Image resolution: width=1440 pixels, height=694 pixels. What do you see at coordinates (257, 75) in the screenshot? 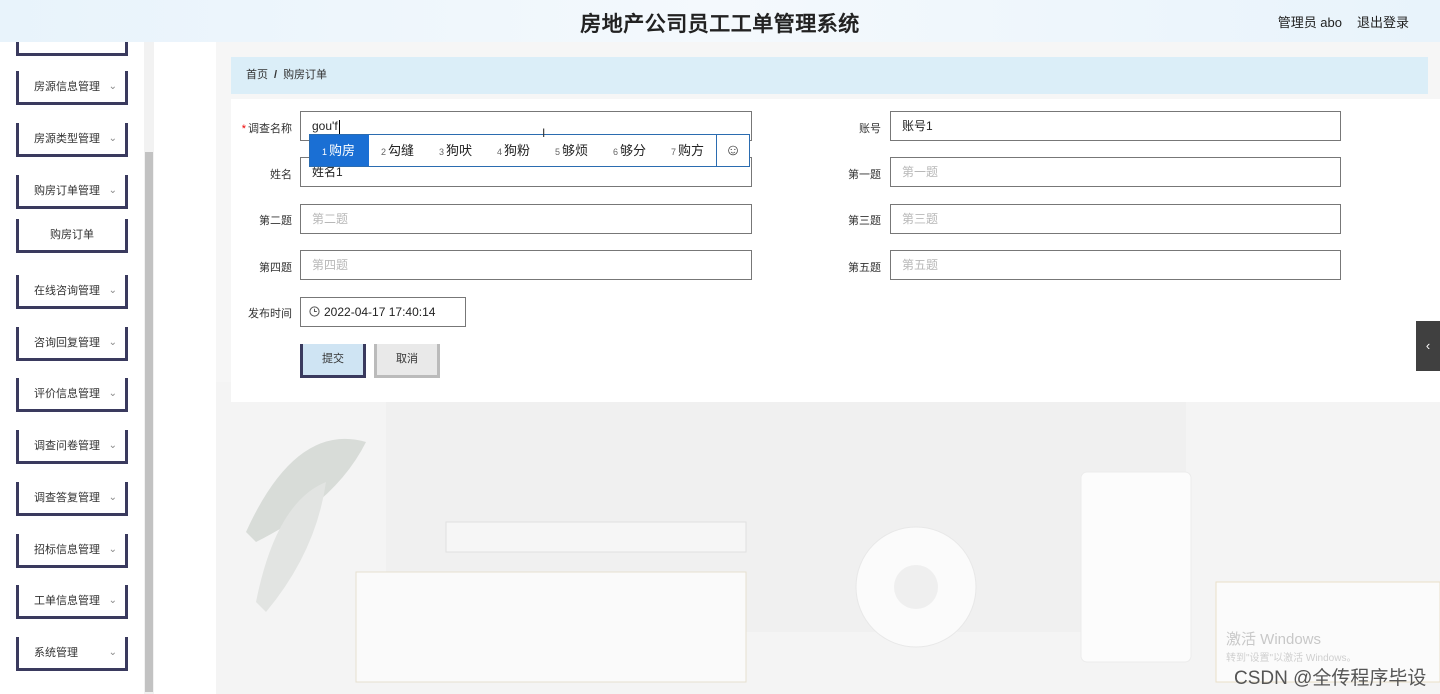
I see `breadcrumb-home: 首页` at bounding box center [257, 75].